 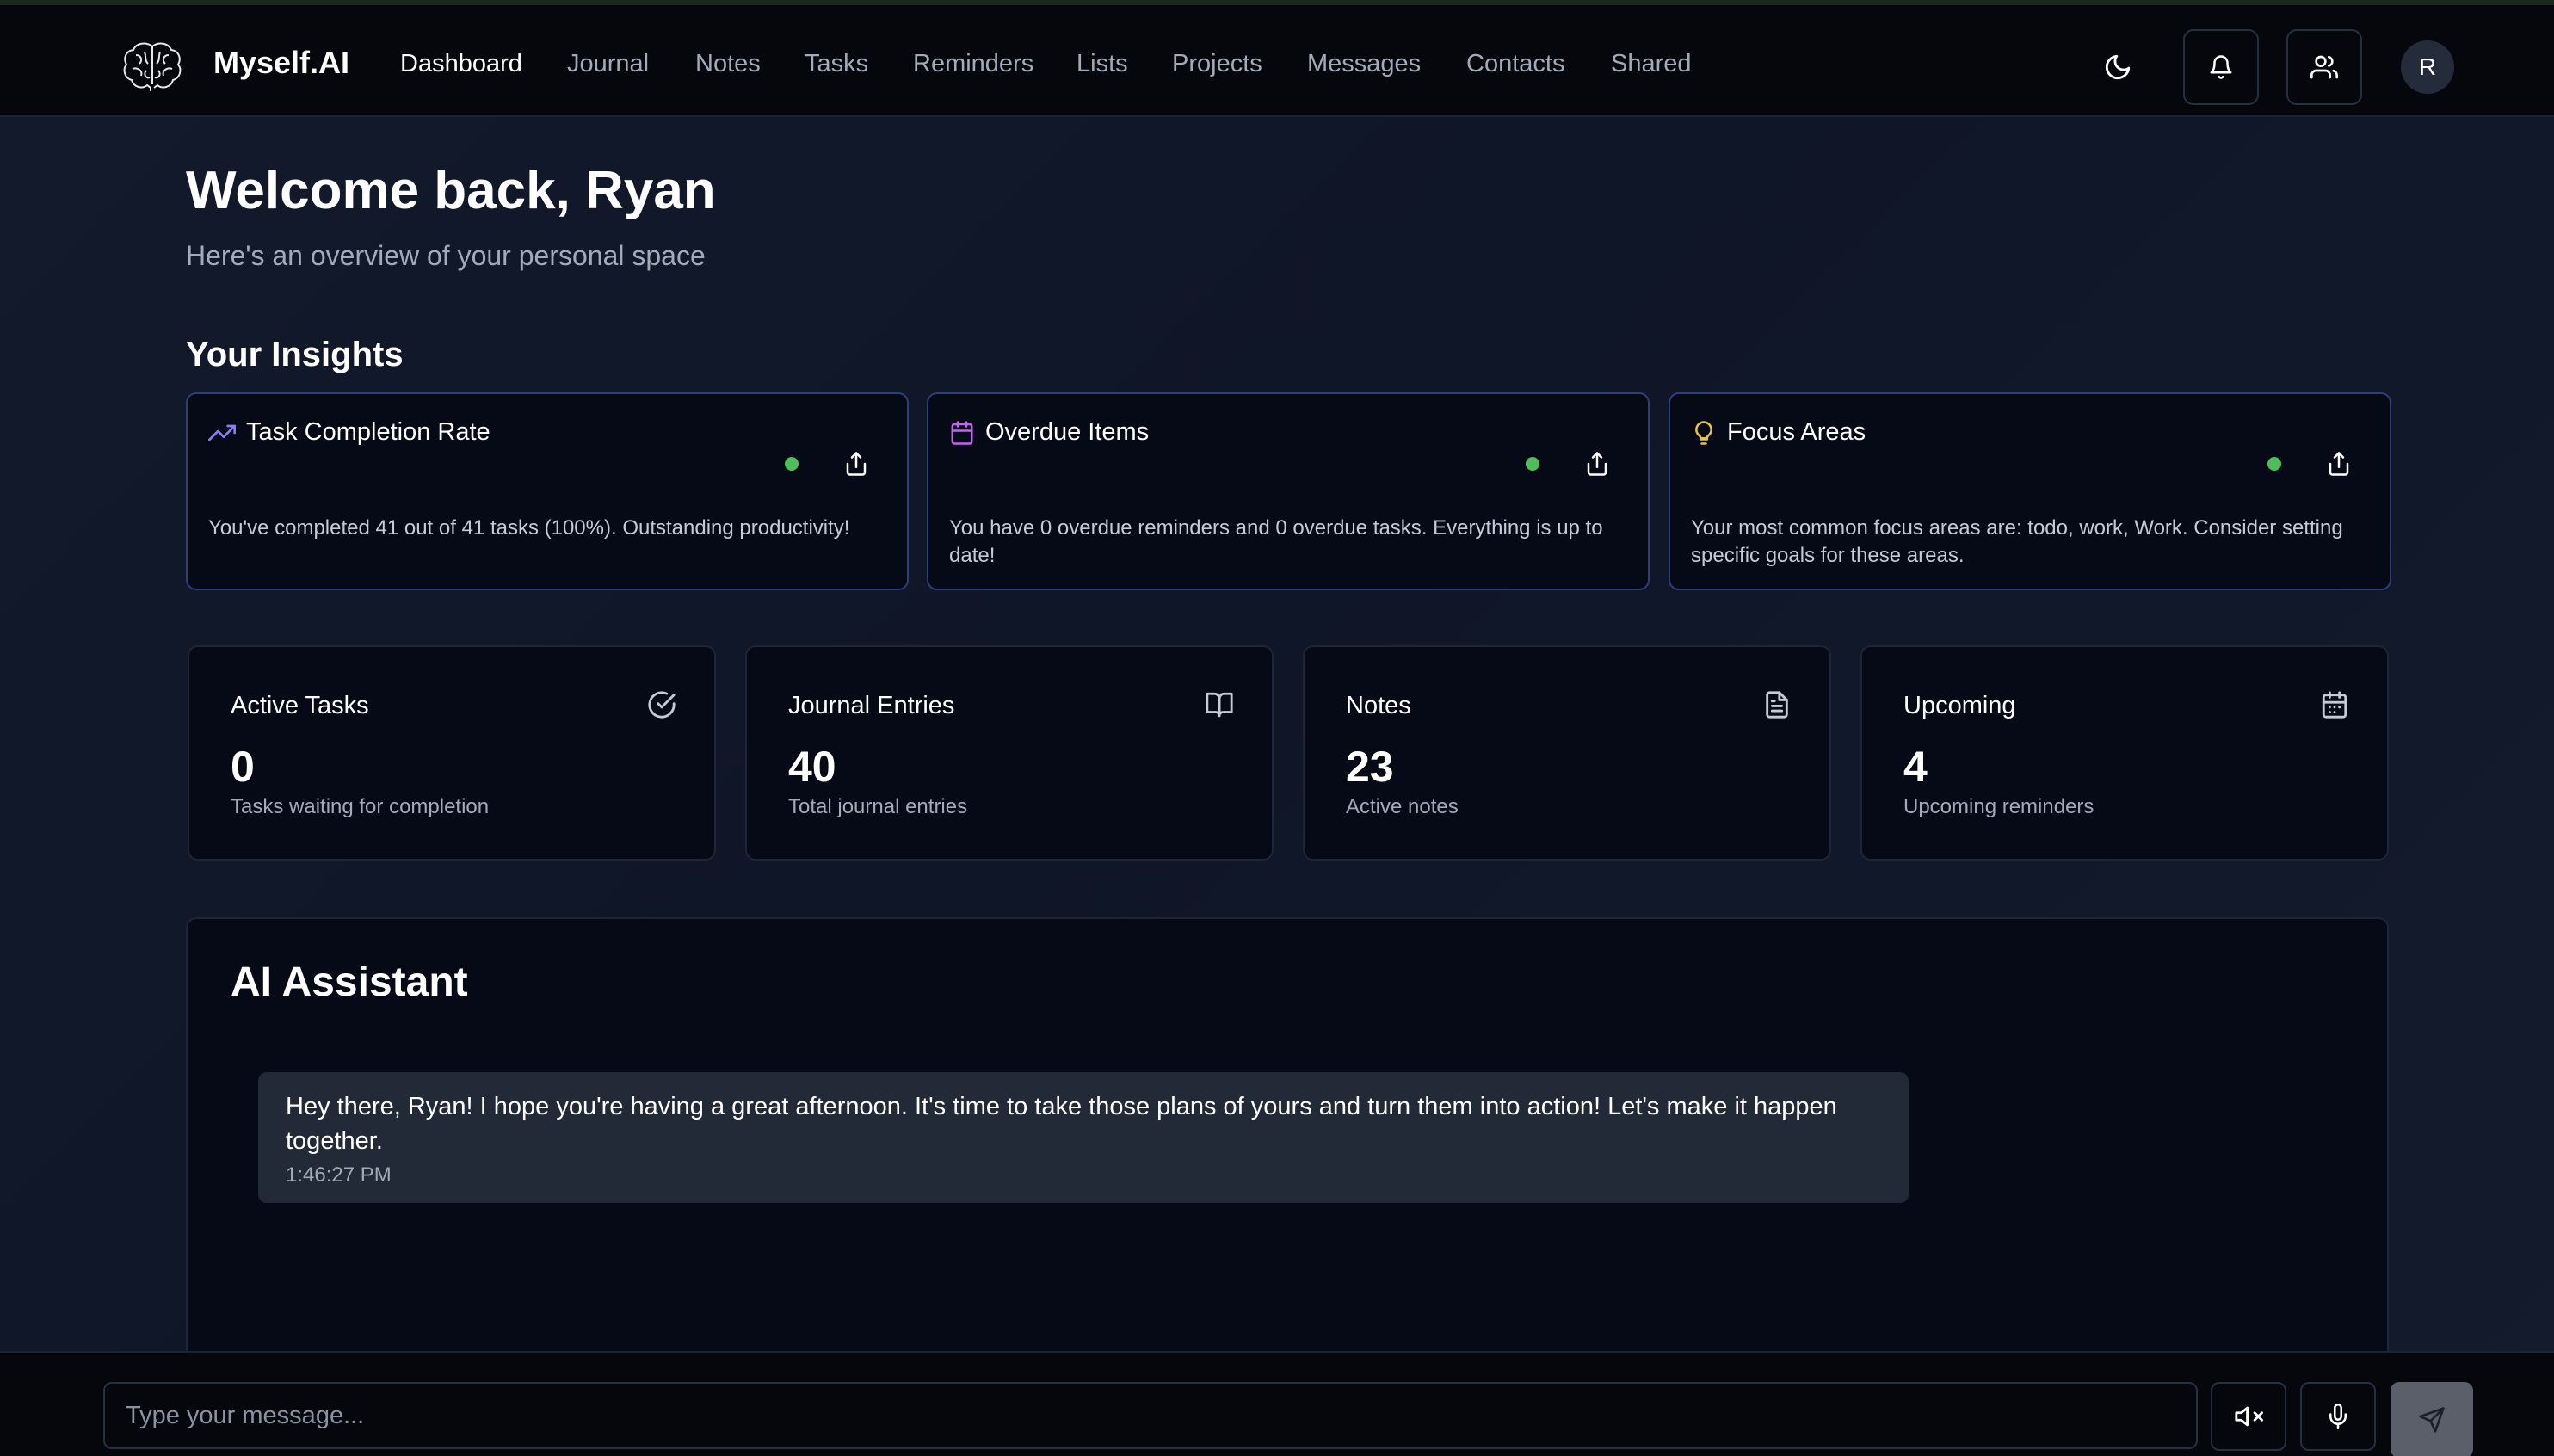 What do you see at coordinates (1217, 64) in the screenshot?
I see `nav-projects: Projects` at bounding box center [1217, 64].